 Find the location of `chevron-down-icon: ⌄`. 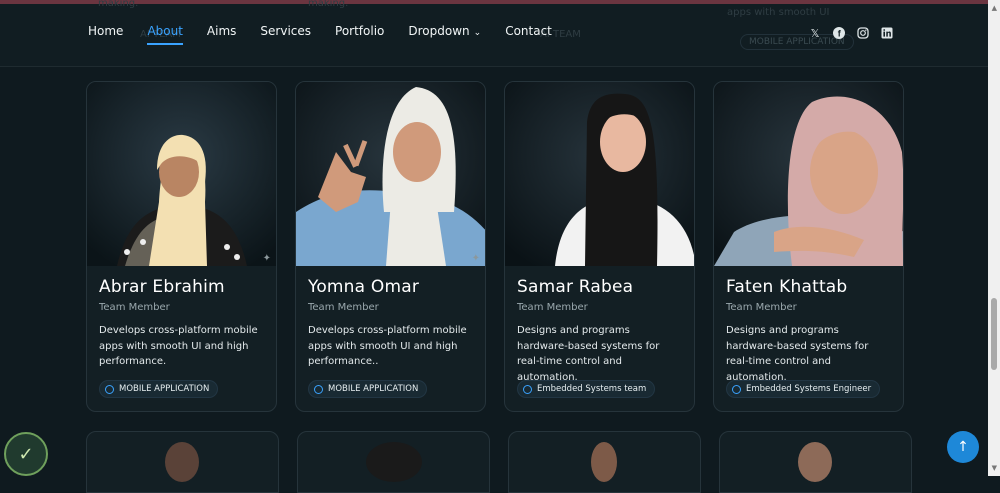

chevron-down-icon: ⌄ is located at coordinates (477, 33).